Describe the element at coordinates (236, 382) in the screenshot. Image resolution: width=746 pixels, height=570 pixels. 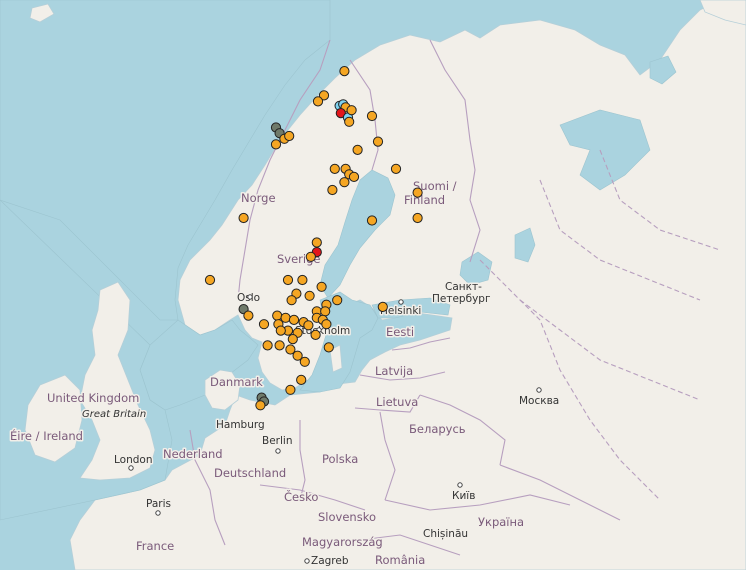
I see `label-danmark: Danmark` at that location.